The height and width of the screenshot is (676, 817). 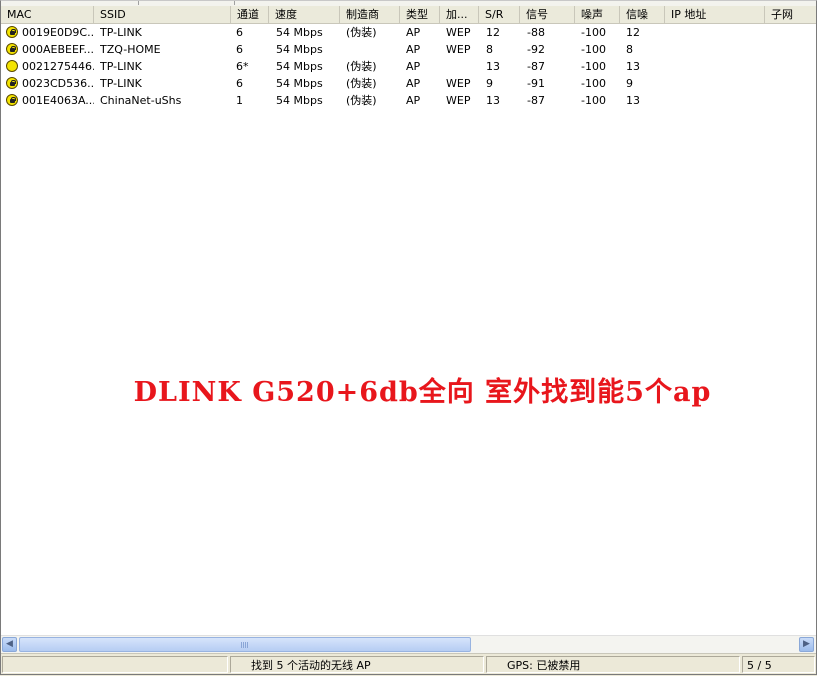 I want to click on column-header-mac: MAC, so click(x=47, y=14).